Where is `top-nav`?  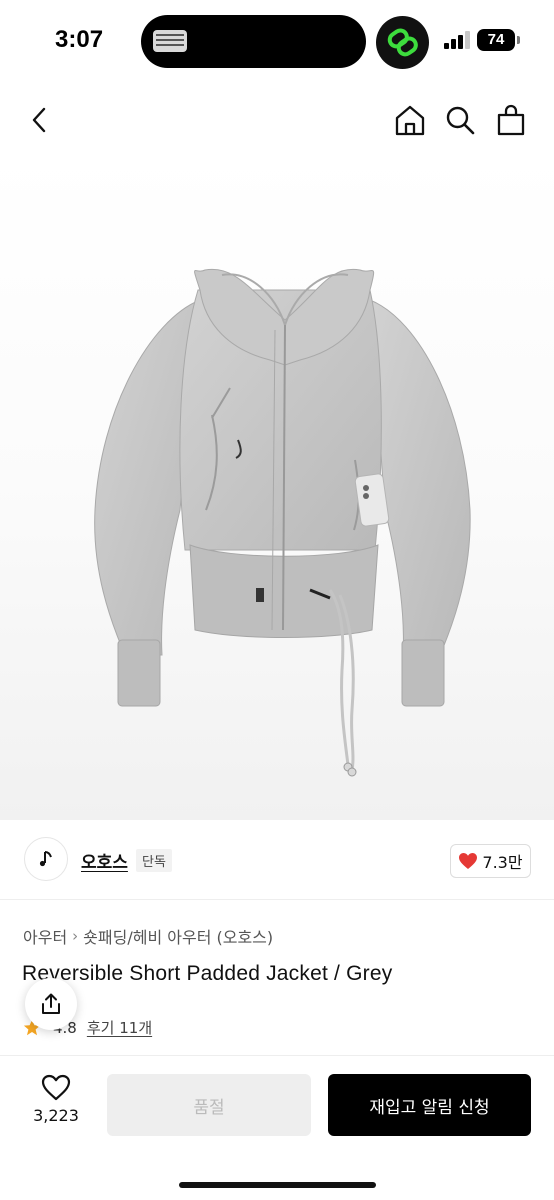 top-nav is located at coordinates (277, 120).